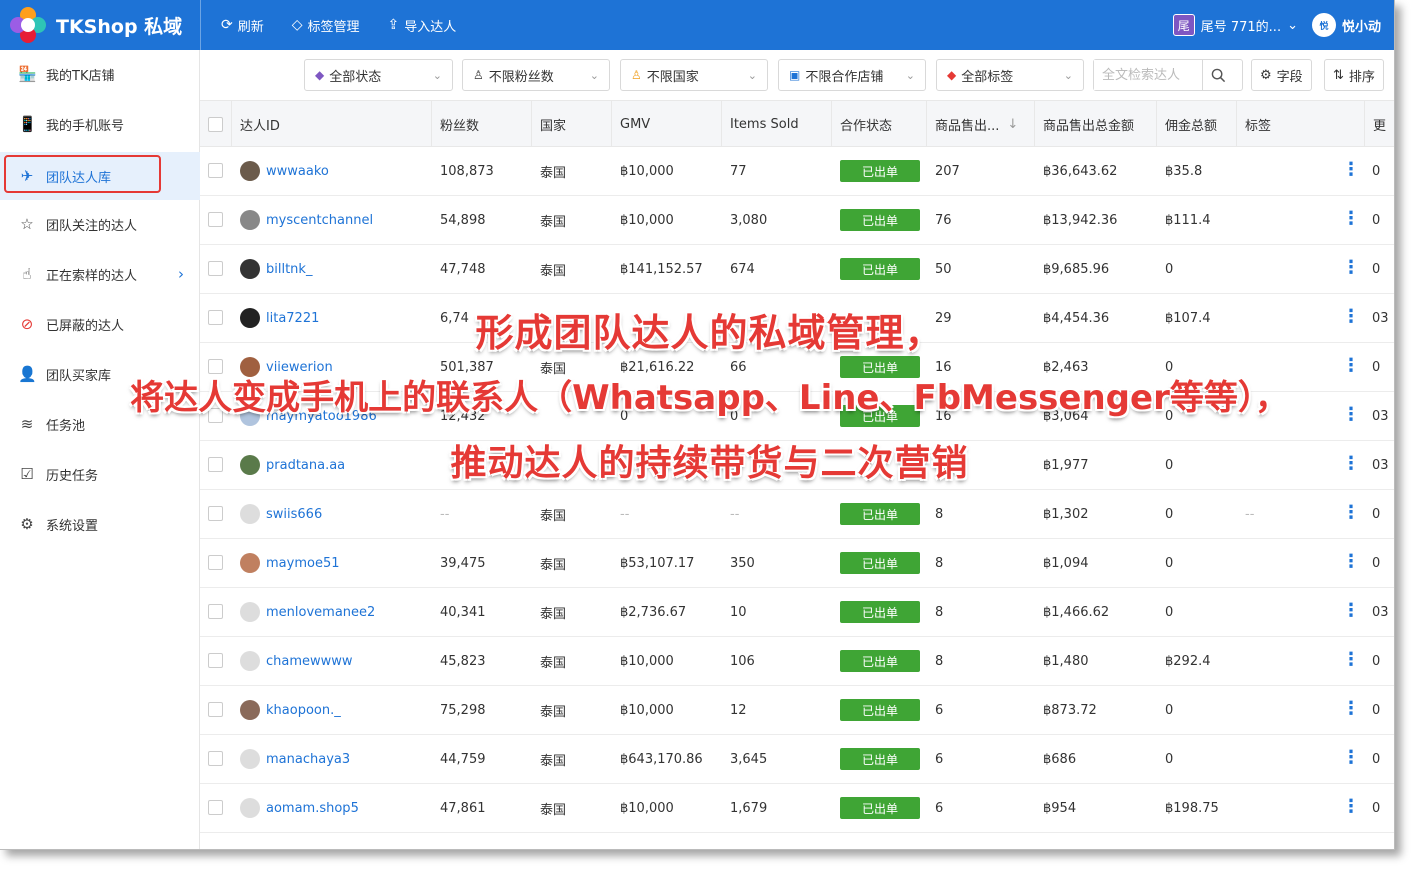  What do you see at coordinates (1380, 612) in the screenshot?
I see `more-cell: 03` at bounding box center [1380, 612].